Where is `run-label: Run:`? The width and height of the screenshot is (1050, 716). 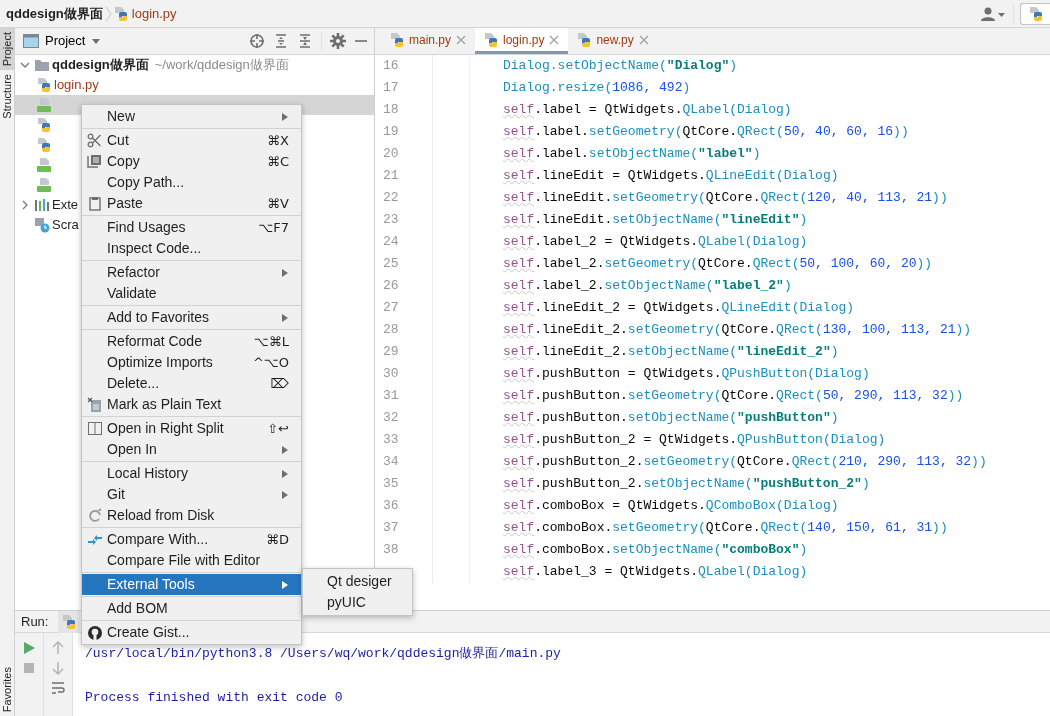
run-label: Run: is located at coordinates (35, 621).